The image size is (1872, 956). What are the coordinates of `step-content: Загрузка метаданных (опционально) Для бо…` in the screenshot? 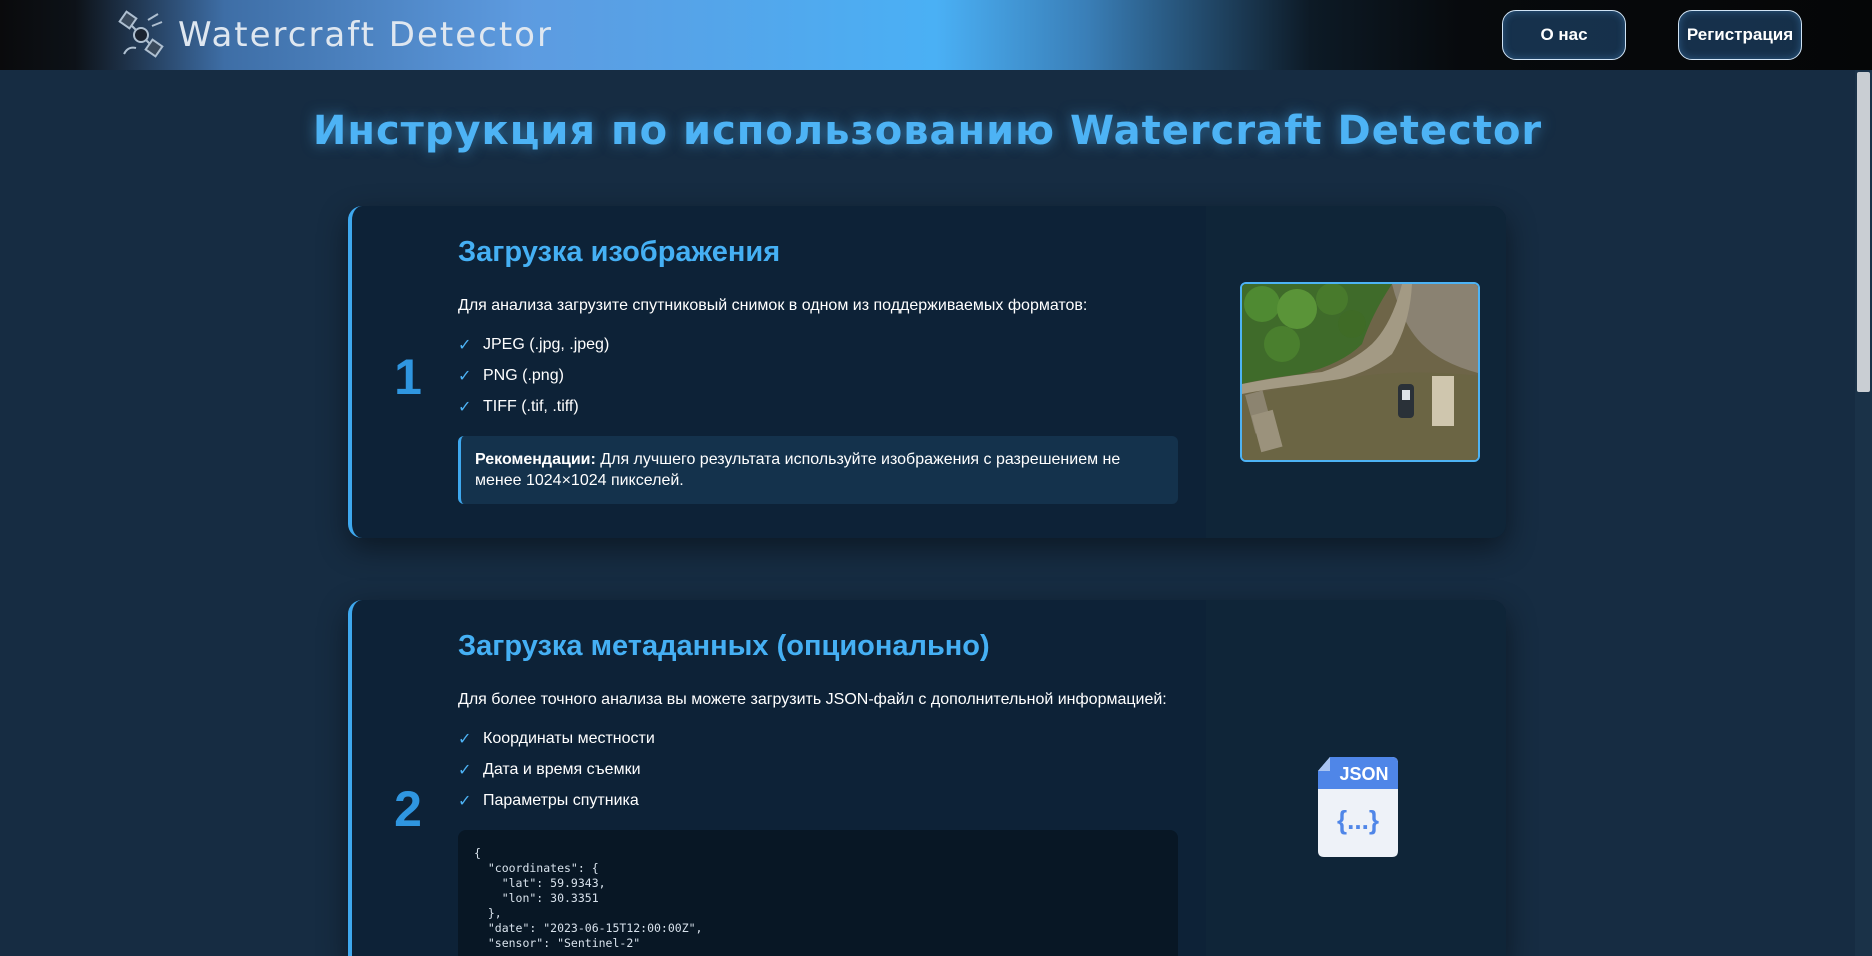 It's located at (818, 793).